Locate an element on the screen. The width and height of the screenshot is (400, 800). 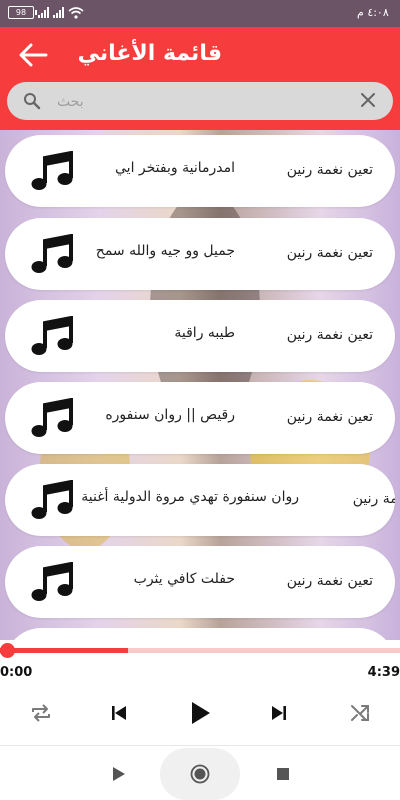
seek-thumb is located at coordinates (7, 650).